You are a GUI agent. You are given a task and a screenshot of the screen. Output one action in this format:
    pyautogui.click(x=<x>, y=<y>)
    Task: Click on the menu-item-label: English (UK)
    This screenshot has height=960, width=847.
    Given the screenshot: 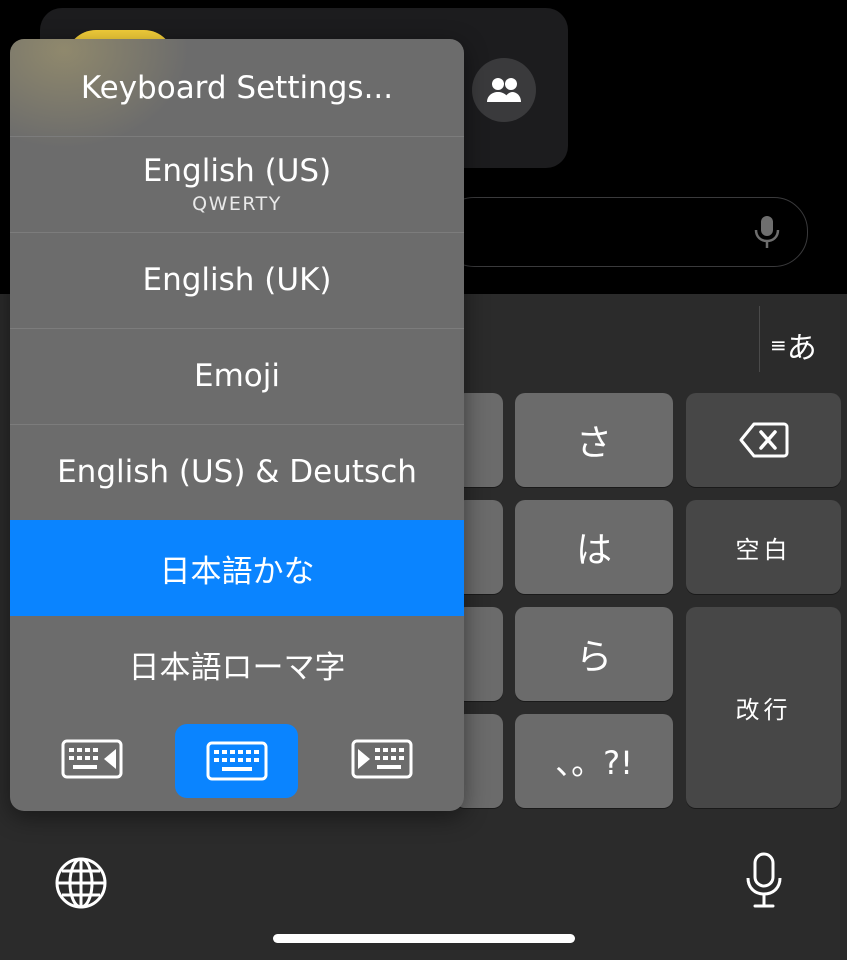 What is the action you would take?
    pyautogui.click(x=237, y=280)
    